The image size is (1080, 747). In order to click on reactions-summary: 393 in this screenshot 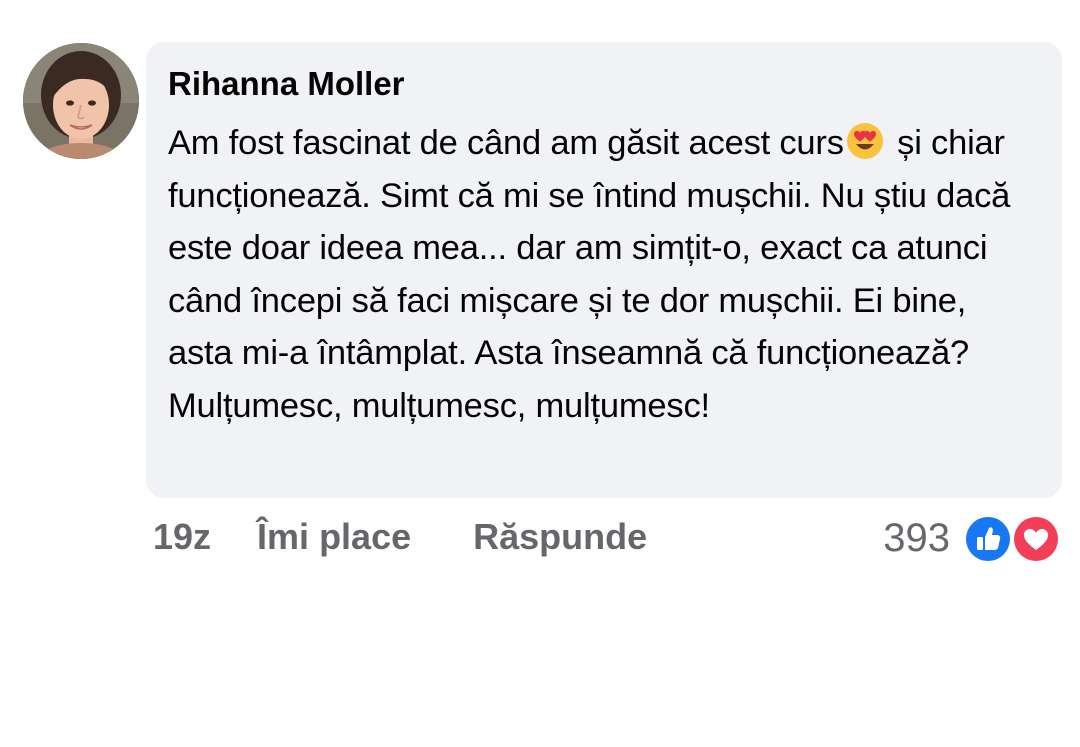, I will do `click(971, 538)`.